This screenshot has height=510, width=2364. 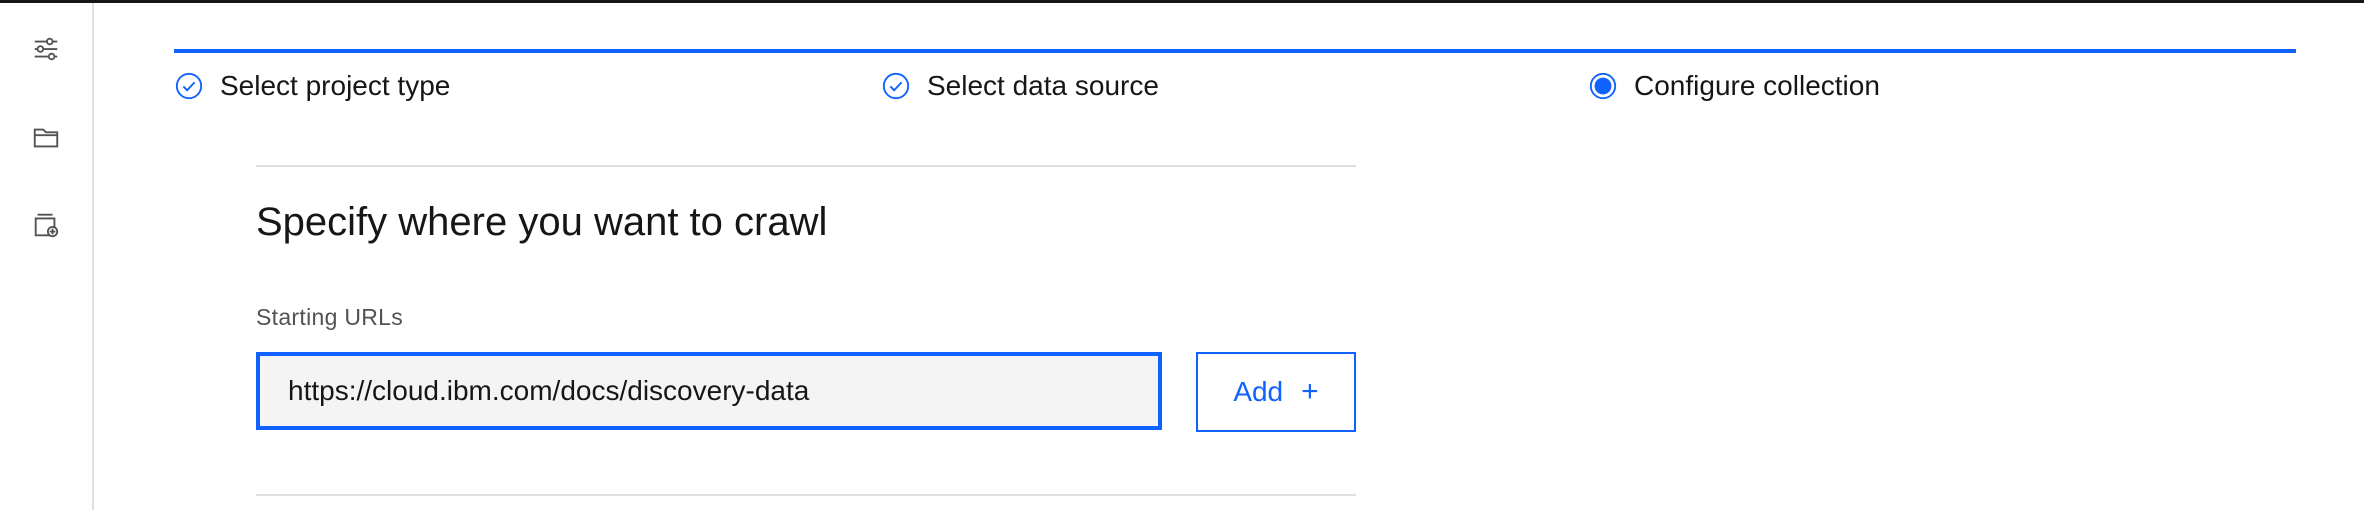 What do you see at coordinates (1235, 51) in the screenshot?
I see `progress-indicator-bar` at bounding box center [1235, 51].